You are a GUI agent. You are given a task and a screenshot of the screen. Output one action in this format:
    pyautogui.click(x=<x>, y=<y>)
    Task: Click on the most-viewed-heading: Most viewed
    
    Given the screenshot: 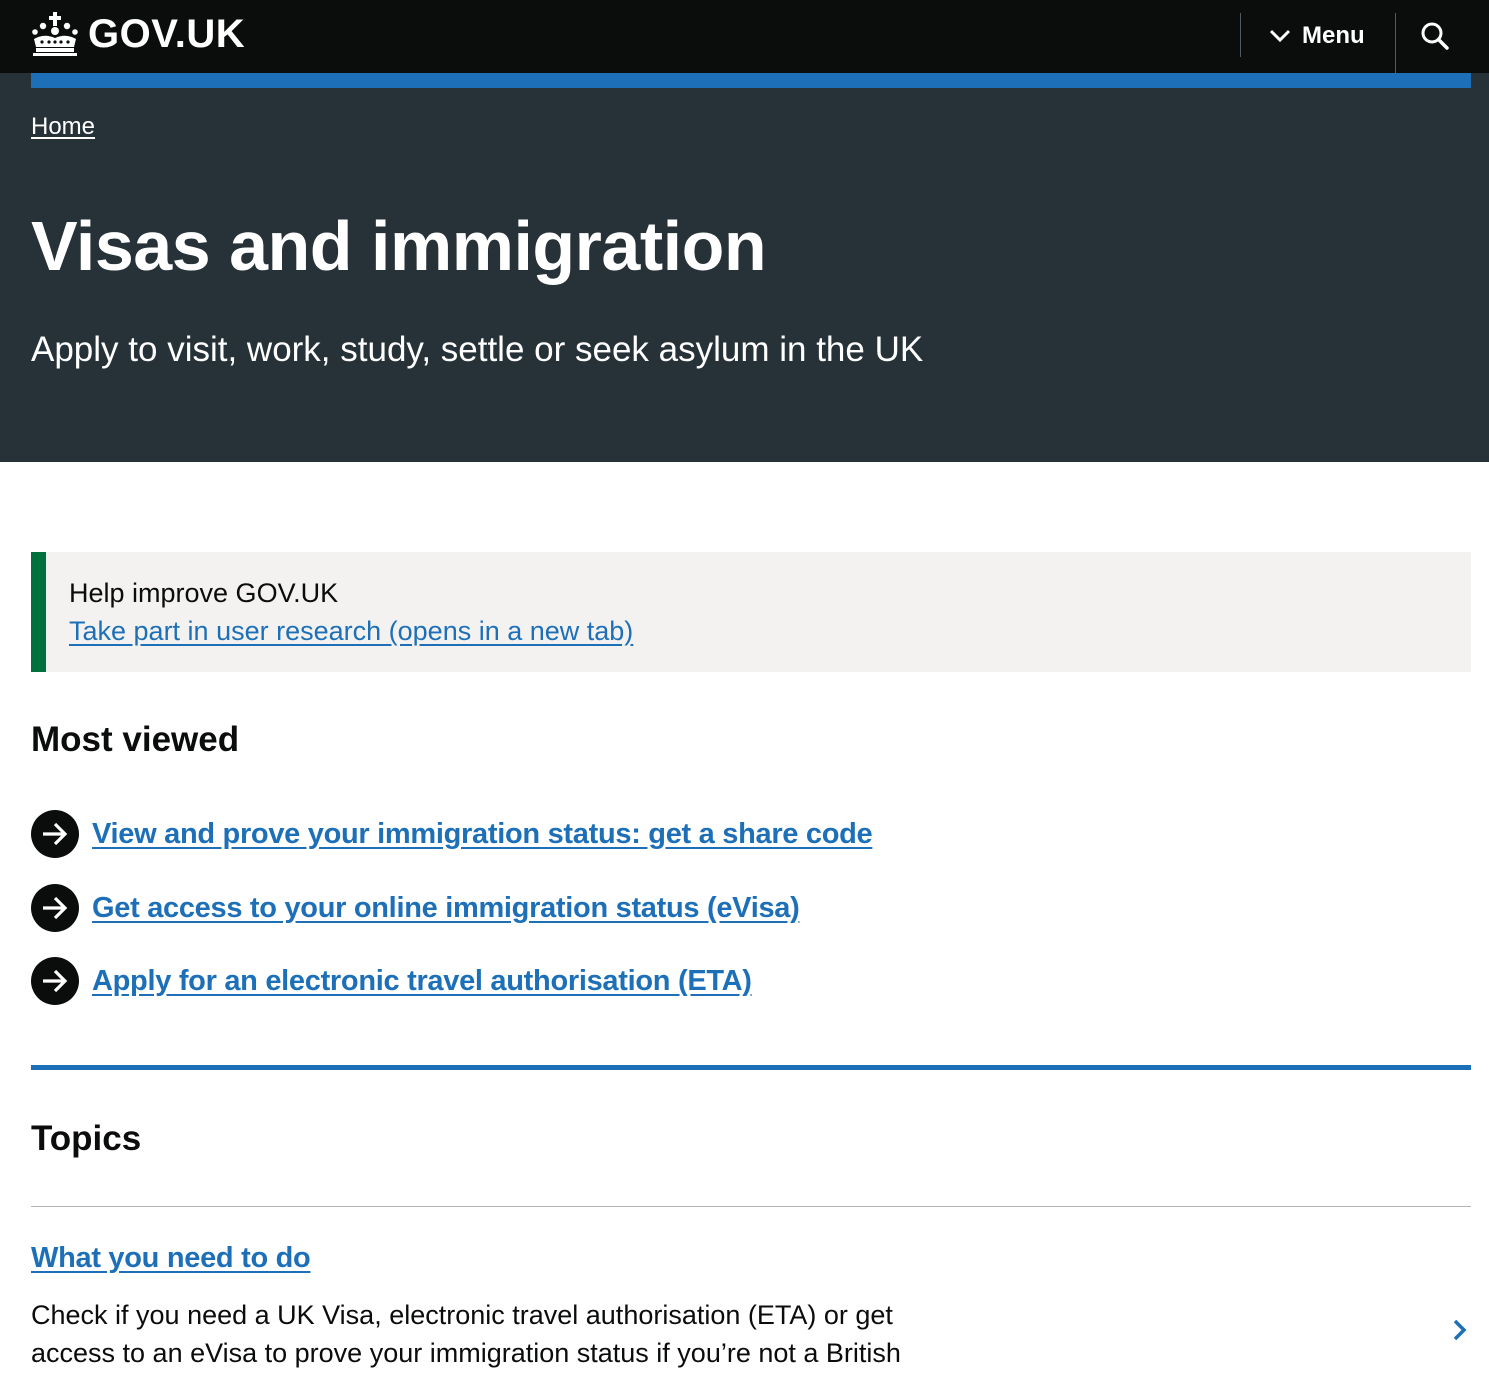 What is the action you would take?
    pyautogui.click(x=135, y=739)
    